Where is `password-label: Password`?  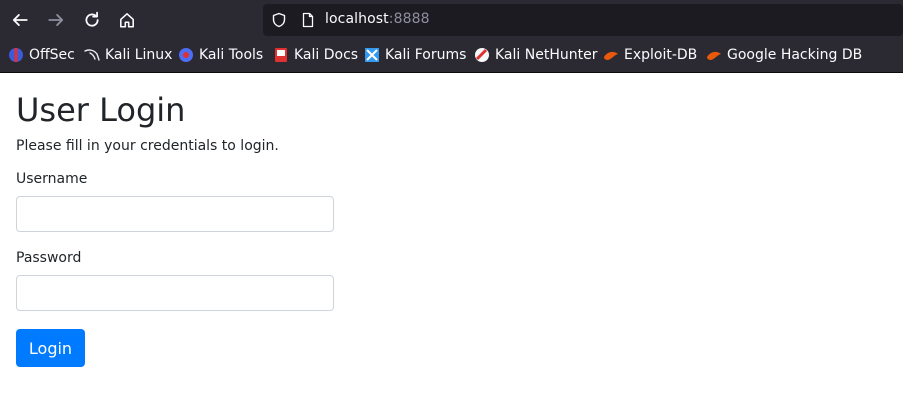 password-label: Password is located at coordinates (49, 258).